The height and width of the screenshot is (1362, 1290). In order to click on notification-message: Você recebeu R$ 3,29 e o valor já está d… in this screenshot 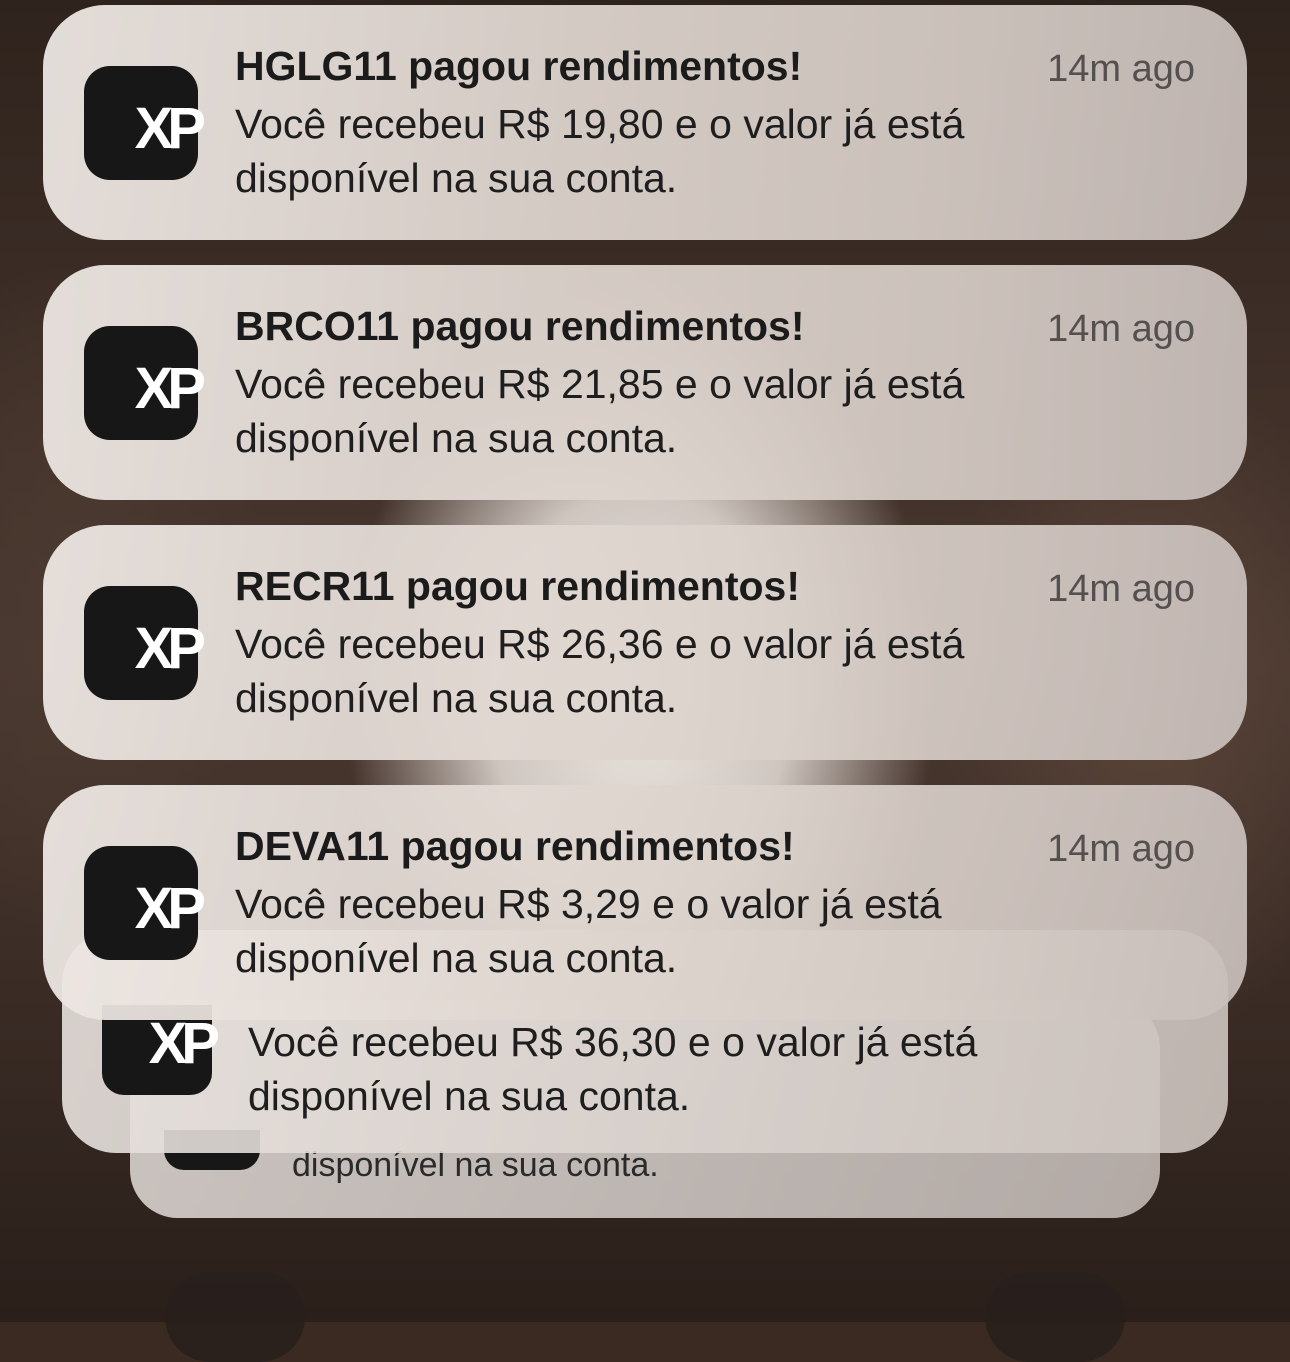, I will do `click(588, 931)`.